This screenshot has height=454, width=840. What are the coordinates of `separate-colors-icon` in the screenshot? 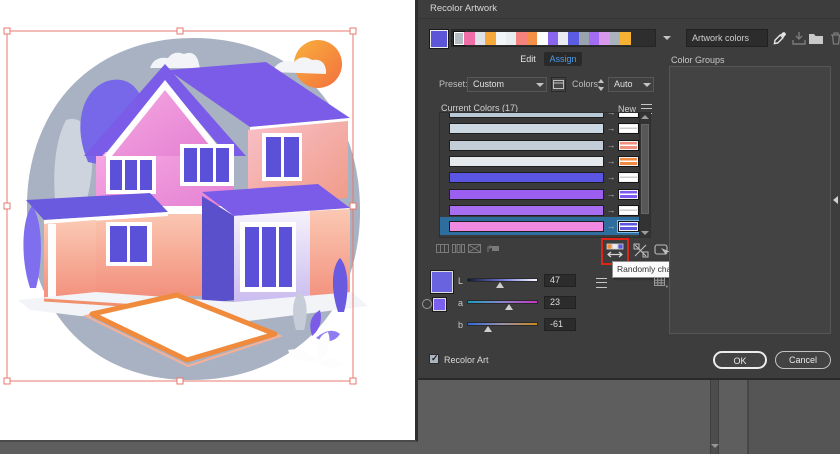 It's located at (458, 248).